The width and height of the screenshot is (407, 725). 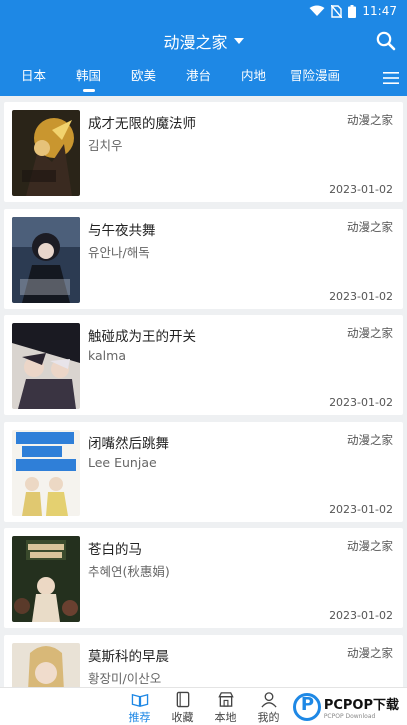 What do you see at coordinates (203, 578) in the screenshot?
I see `comic-card: 苍白的马 추혜연(秋惠娟) 动漫之家 2023-01-02` at bounding box center [203, 578].